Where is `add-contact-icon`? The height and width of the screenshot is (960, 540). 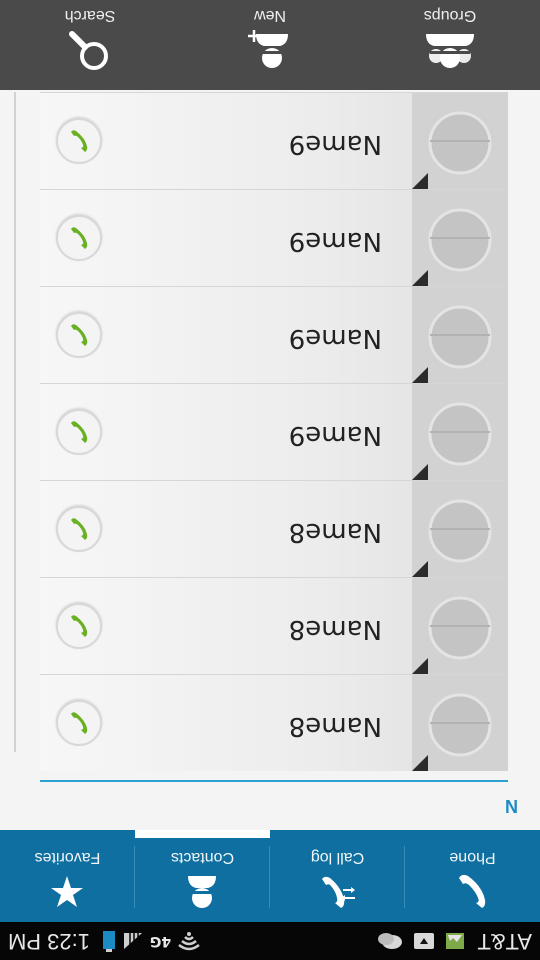 add-contact-icon is located at coordinates (268, 49).